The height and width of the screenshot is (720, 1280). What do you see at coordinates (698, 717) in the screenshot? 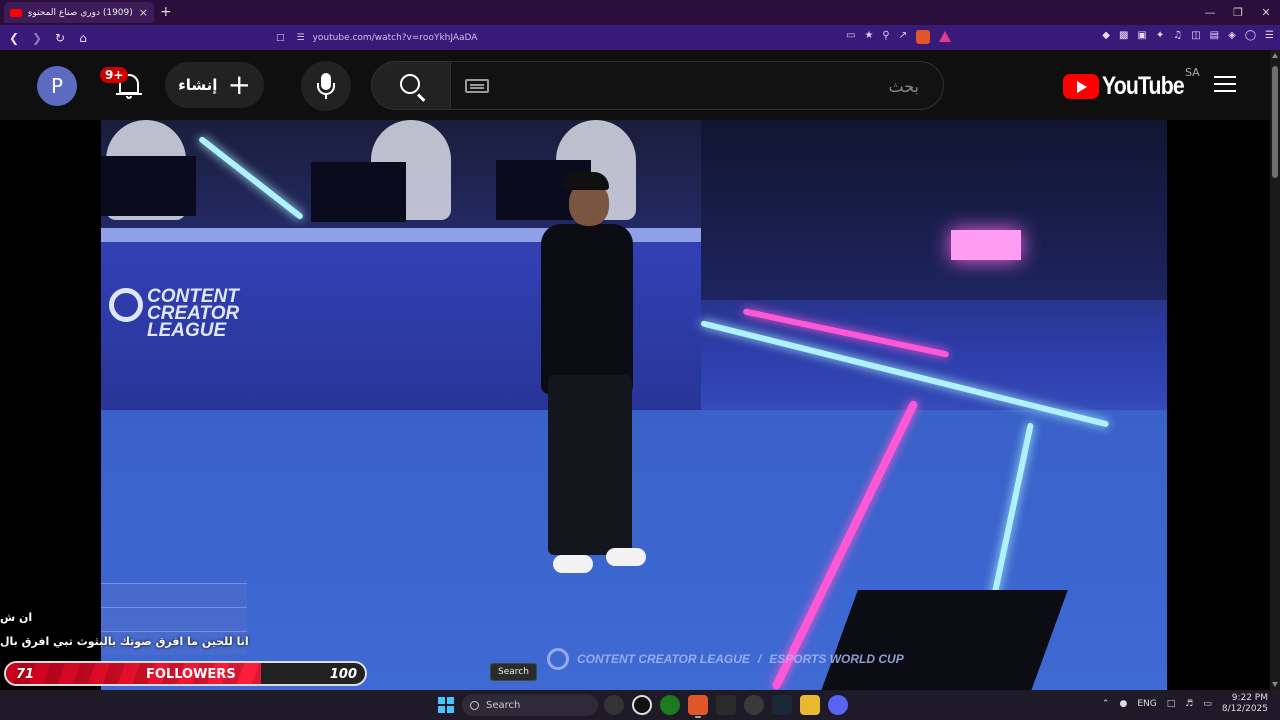
I see `active-indicator` at bounding box center [698, 717].